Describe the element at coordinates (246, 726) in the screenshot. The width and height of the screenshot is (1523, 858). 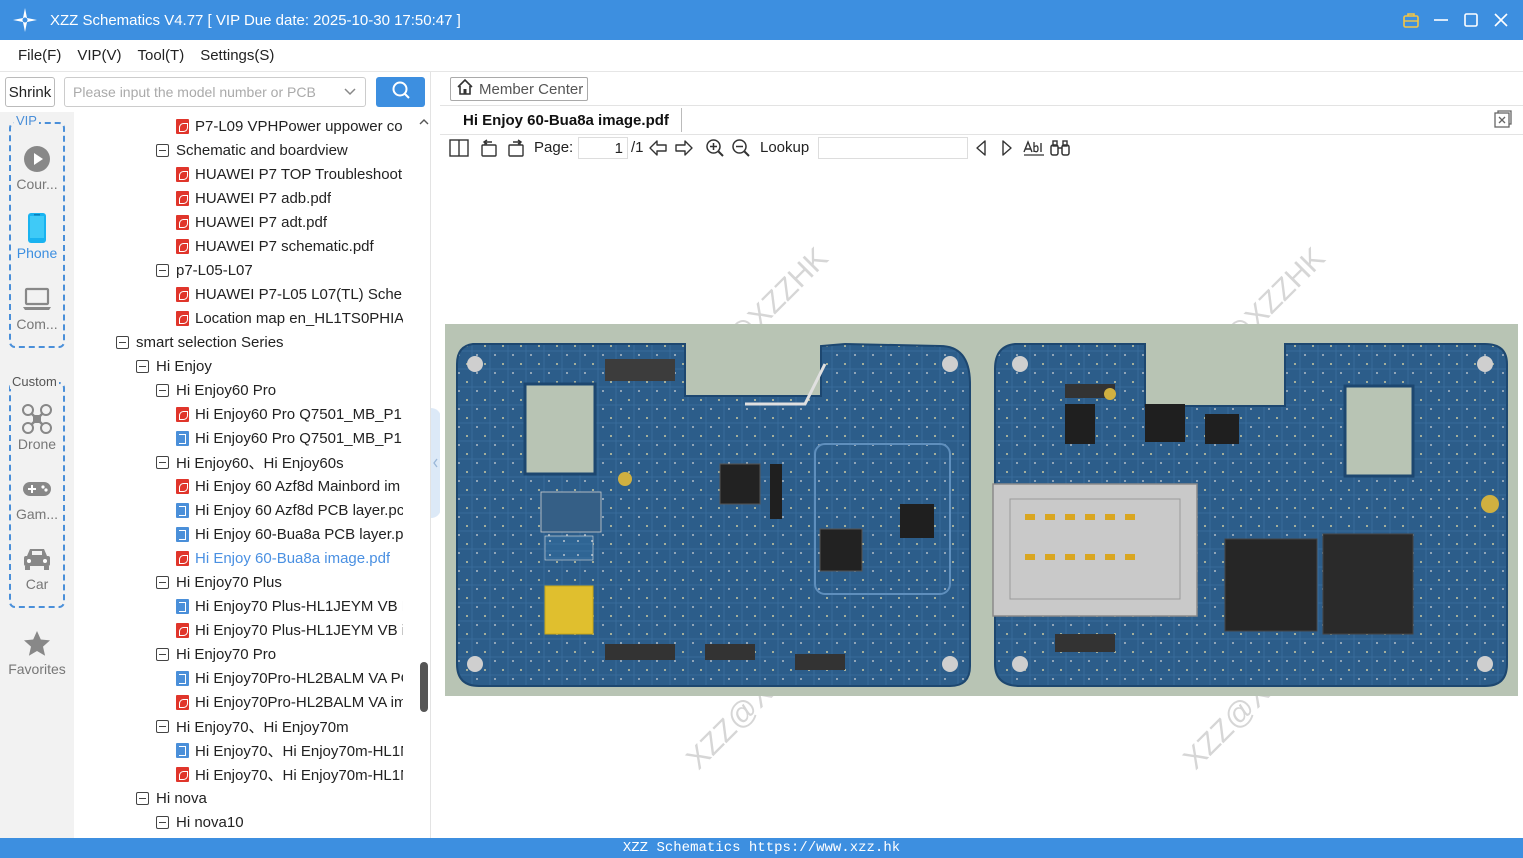
I see `tree-folder: Hi Enjoy70、Hi Enjoy70m` at that location.